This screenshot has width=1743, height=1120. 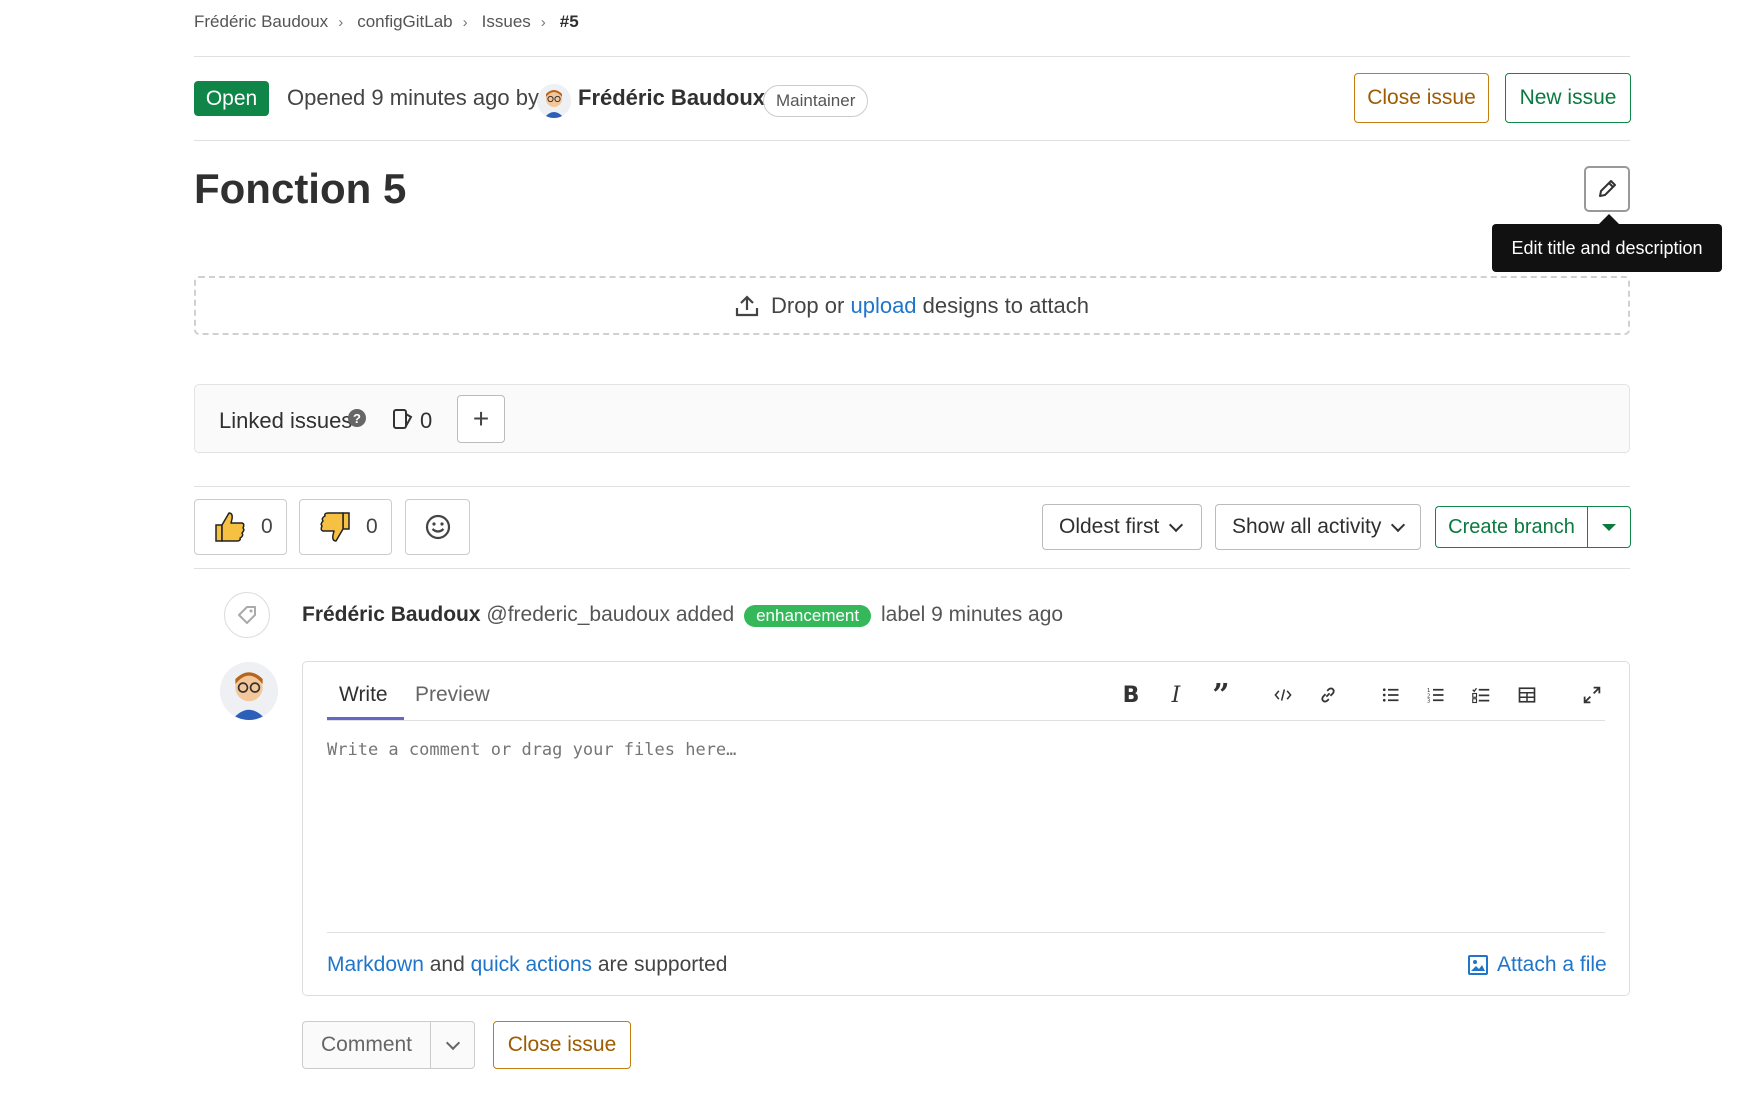 I want to click on role-badge: Maintainer, so click(x=816, y=101).